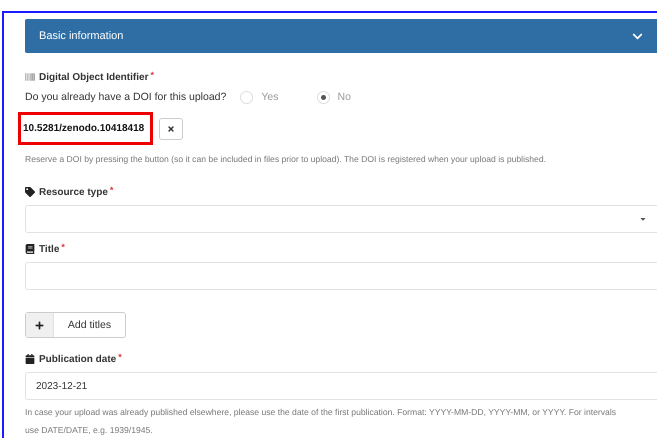 Image resolution: width=657 pixels, height=440 pixels. Describe the element at coordinates (637, 36) in the screenshot. I see `chevron-down-icon` at that location.